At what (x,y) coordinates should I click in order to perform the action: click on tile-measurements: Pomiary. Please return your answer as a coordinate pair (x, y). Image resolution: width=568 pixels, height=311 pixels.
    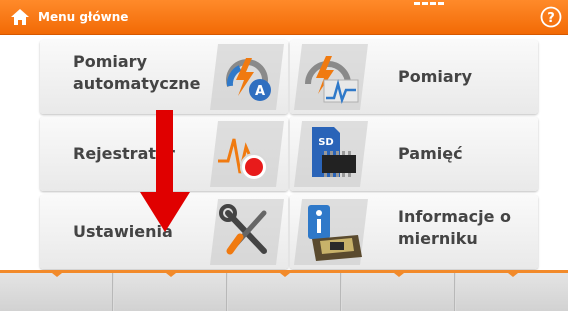
    Looking at the image, I should click on (414, 77).